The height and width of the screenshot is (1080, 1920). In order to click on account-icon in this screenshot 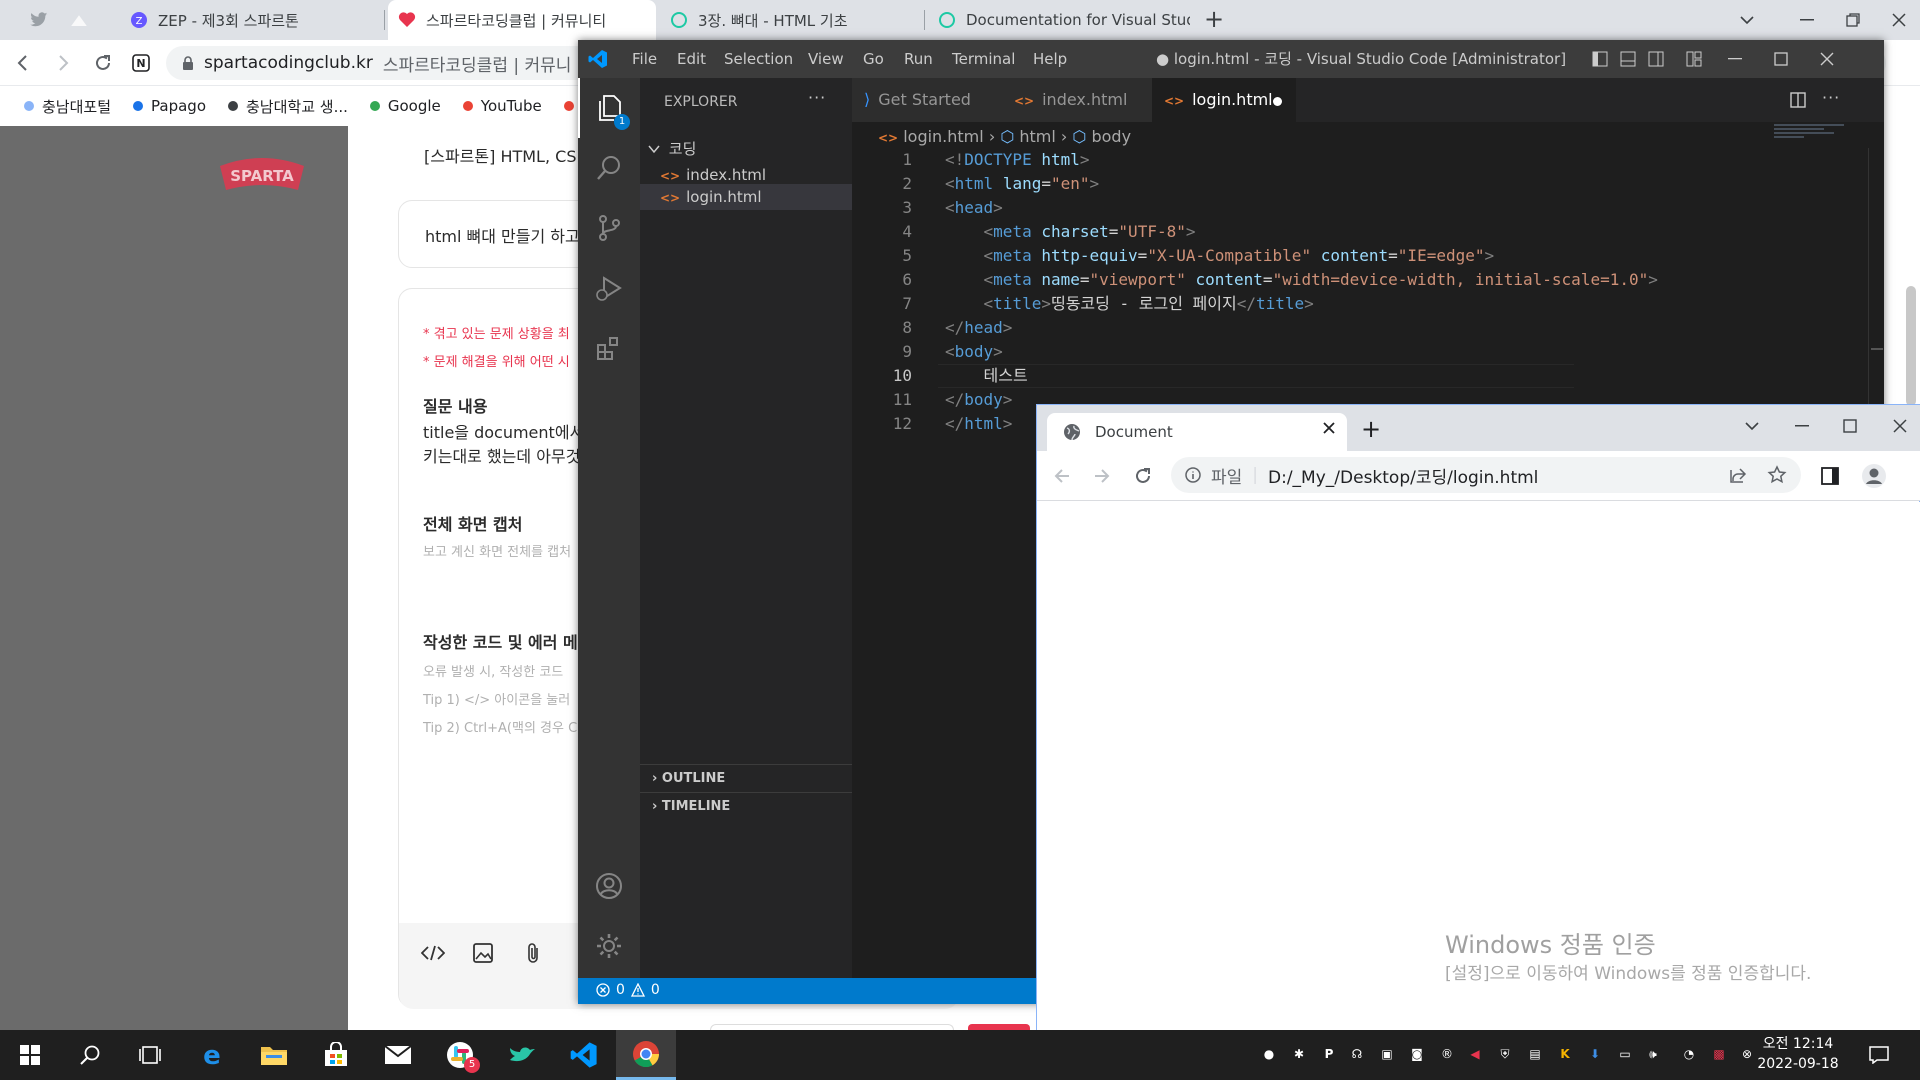, I will do `click(609, 886)`.